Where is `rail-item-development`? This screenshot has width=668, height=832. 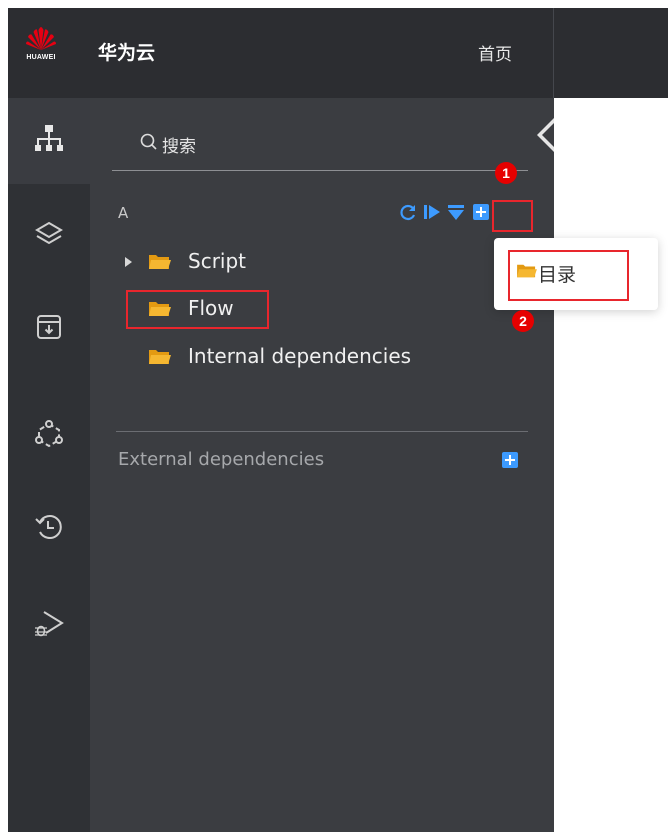
rail-item-development is located at coordinates (49, 141).